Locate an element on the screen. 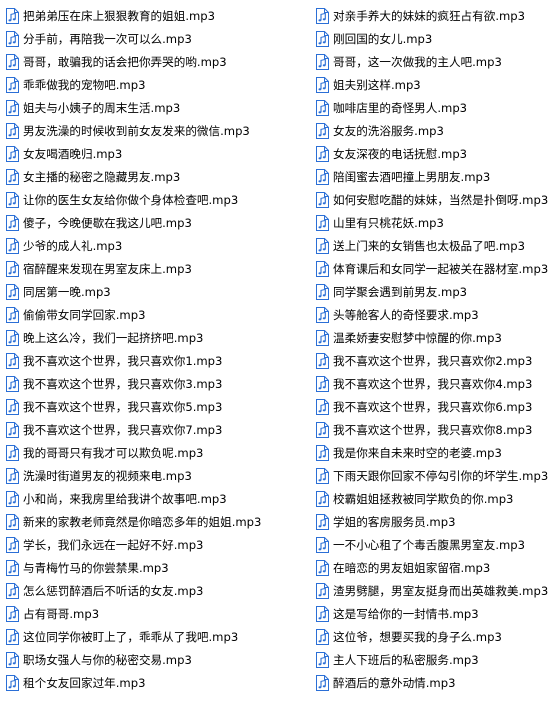 Image resolution: width=559 pixels, height=701 pixels. file-item: 醉酒后的意外动情.mp3 is located at coordinates (434, 682).